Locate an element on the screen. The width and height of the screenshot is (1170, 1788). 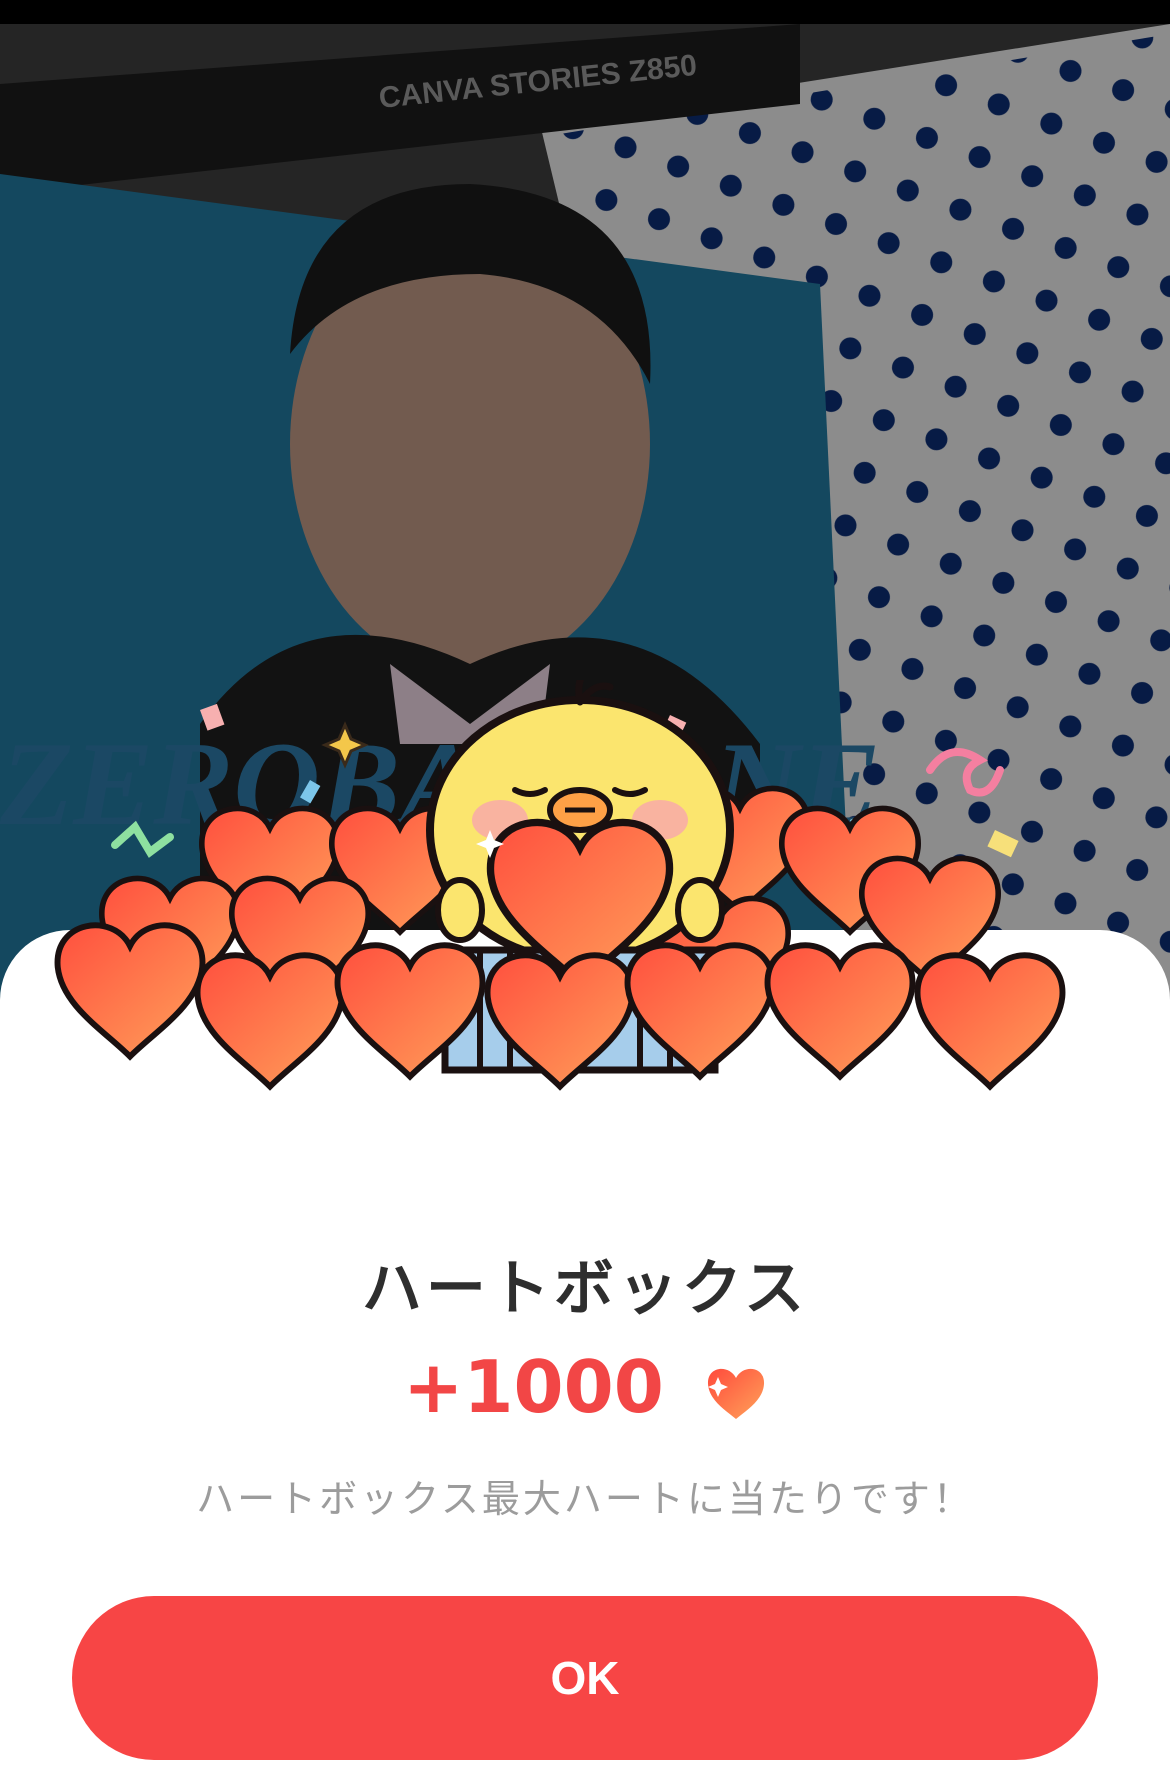
reward-amount-row: +1000 is located at coordinates (585, 1387).